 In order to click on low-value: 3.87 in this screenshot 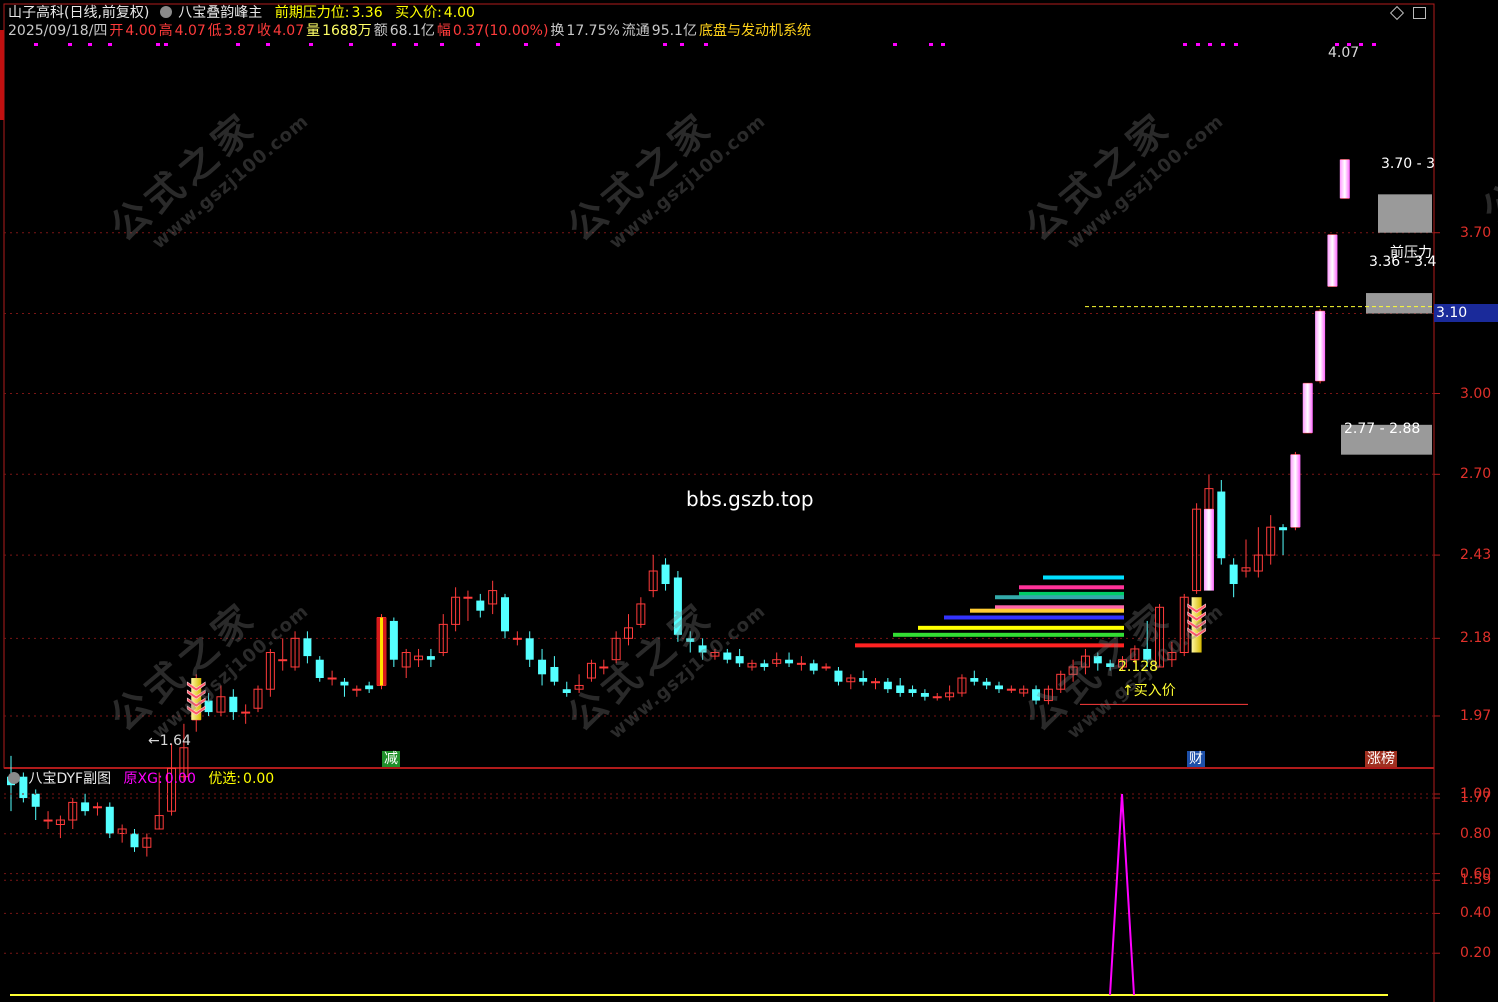, I will do `click(239, 31)`.